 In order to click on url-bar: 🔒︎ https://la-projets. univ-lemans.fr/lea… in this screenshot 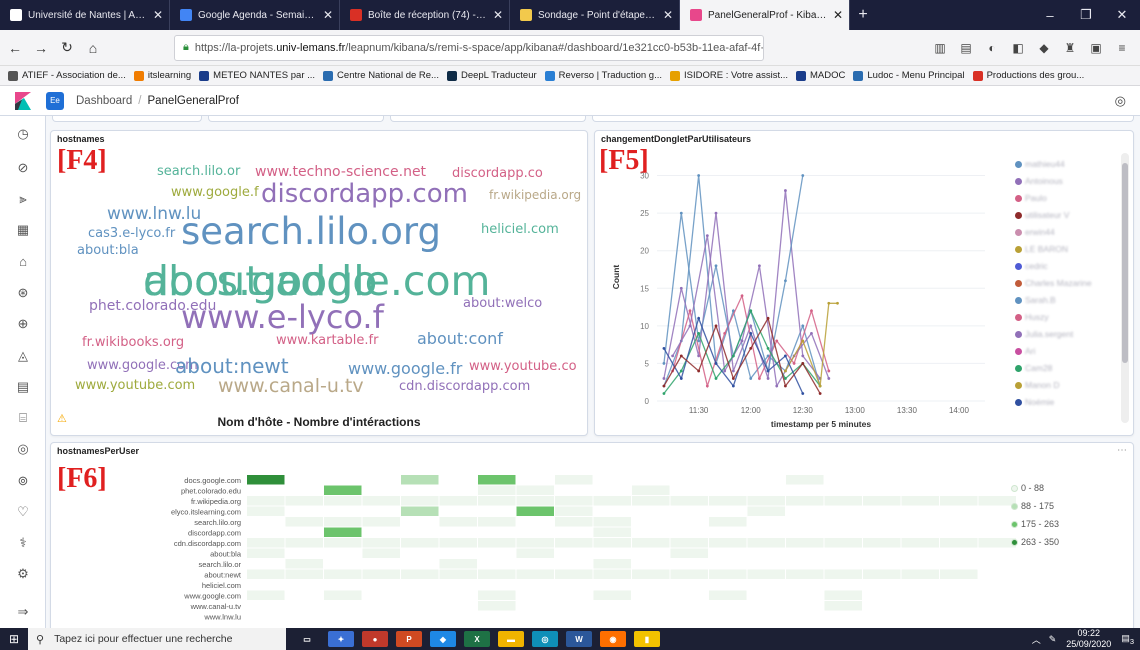, I will do `click(469, 47)`.